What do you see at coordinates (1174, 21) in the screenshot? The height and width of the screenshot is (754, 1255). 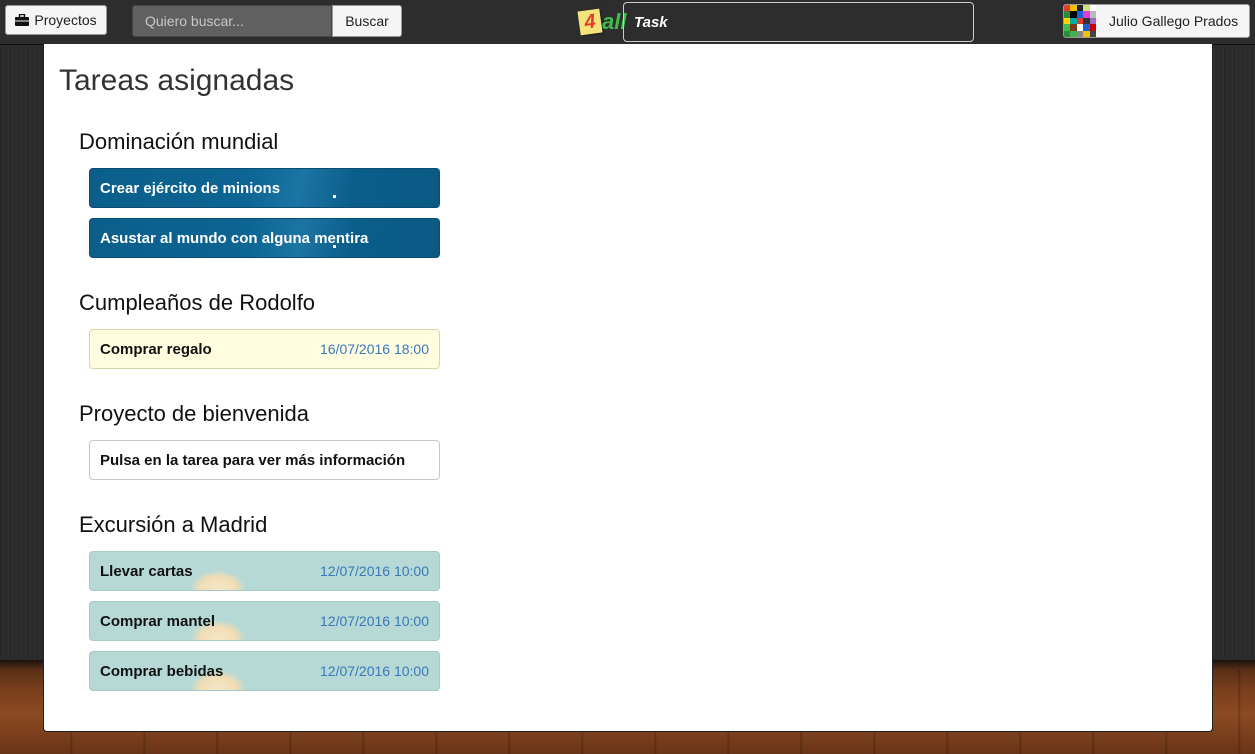 I see `user-name: Julio Gallego Prados` at bounding box center [1174, 21].